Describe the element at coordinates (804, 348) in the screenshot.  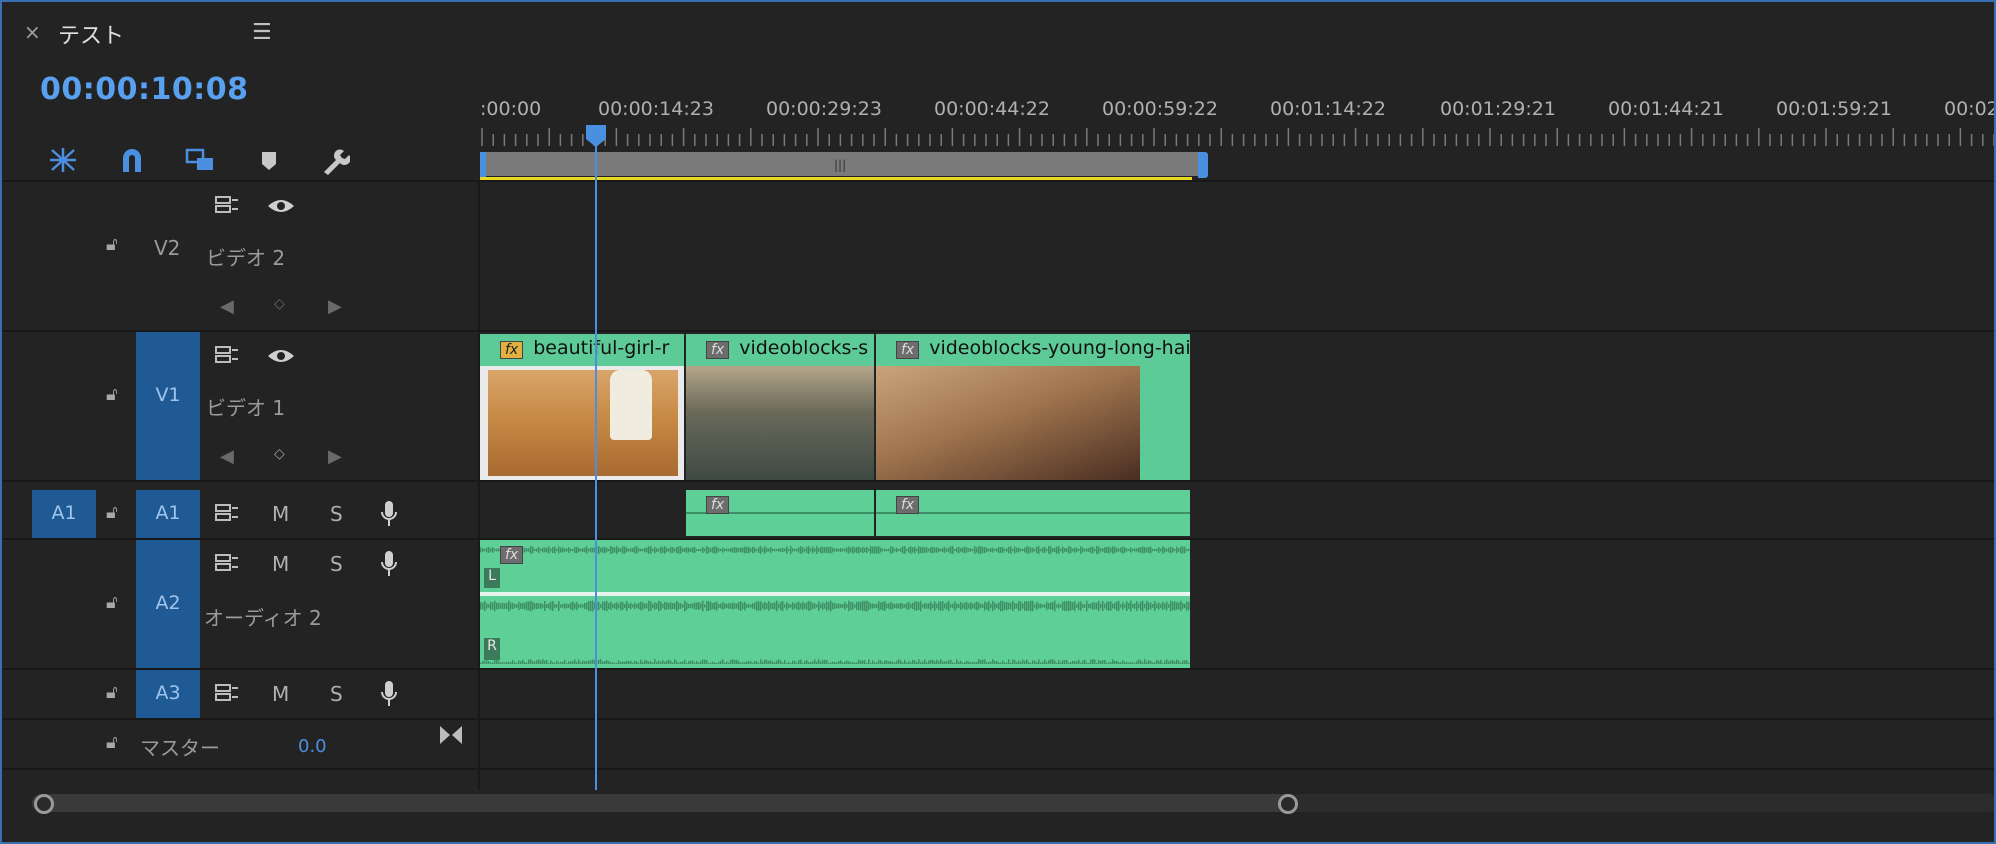
I see `clip-label: videoblocks-s` at that location.